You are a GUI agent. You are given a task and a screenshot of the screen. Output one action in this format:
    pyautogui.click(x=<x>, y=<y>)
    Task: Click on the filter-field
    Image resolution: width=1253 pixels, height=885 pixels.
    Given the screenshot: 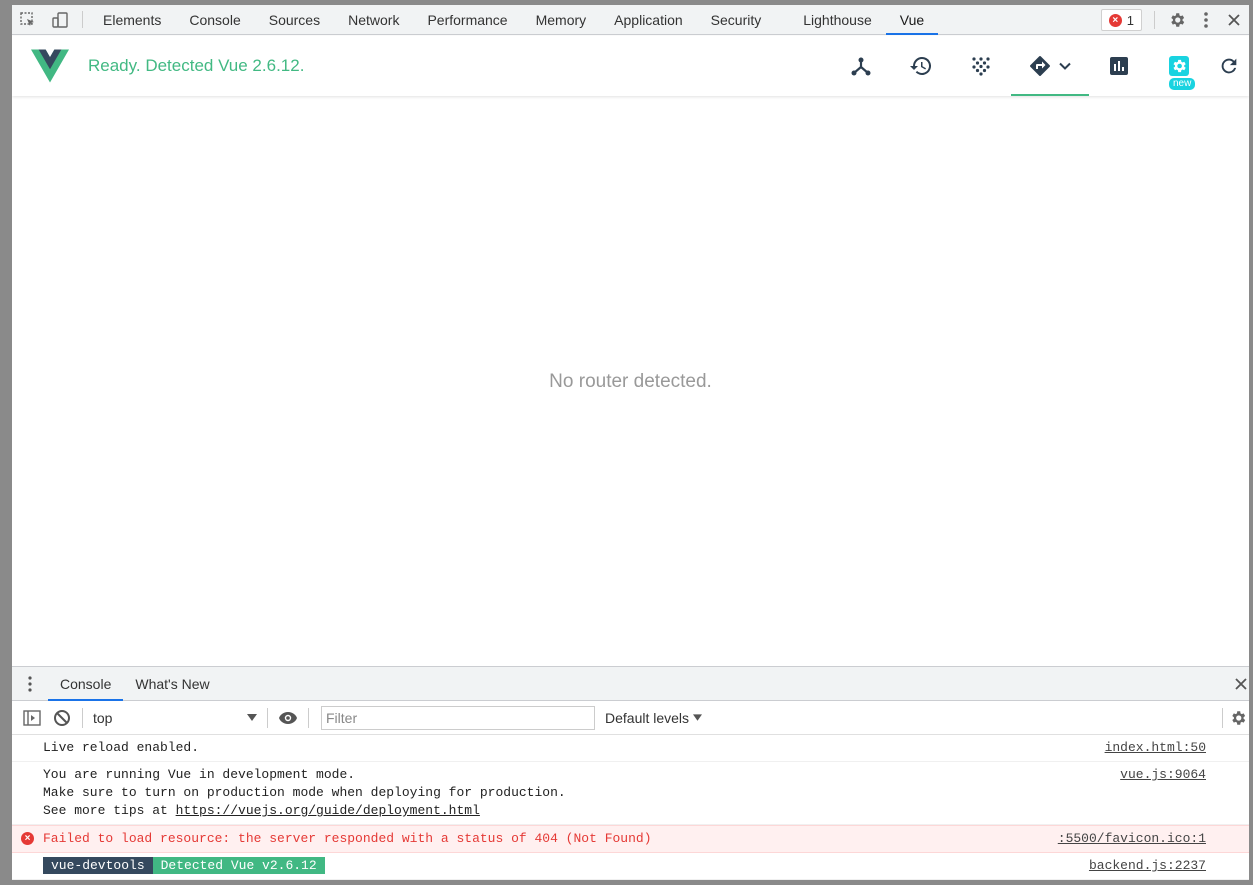 What is the action you would take?
    pyautogui.click(x=458, y=717)
    